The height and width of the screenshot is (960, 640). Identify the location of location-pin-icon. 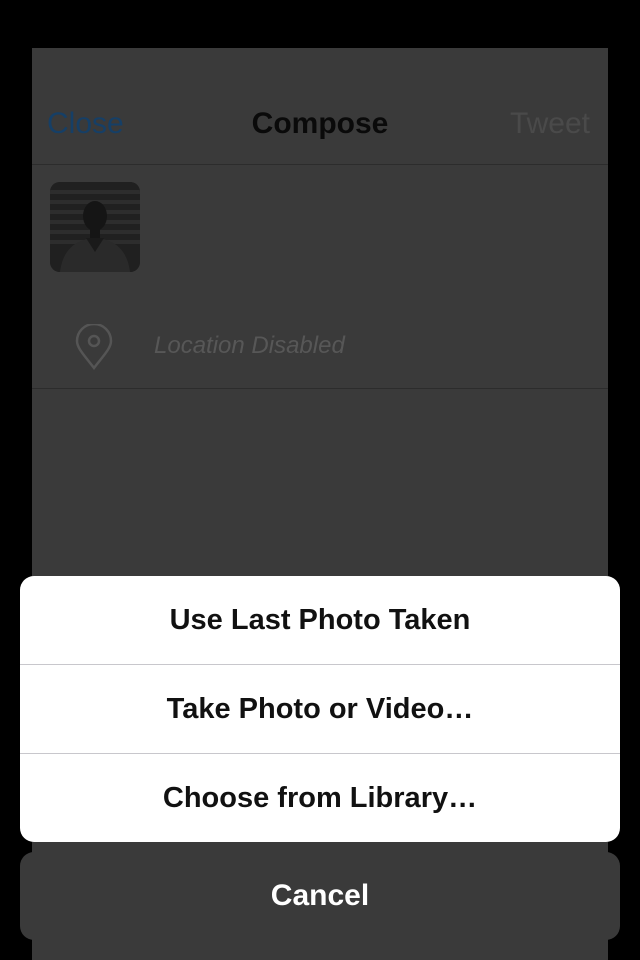
(94, 347).